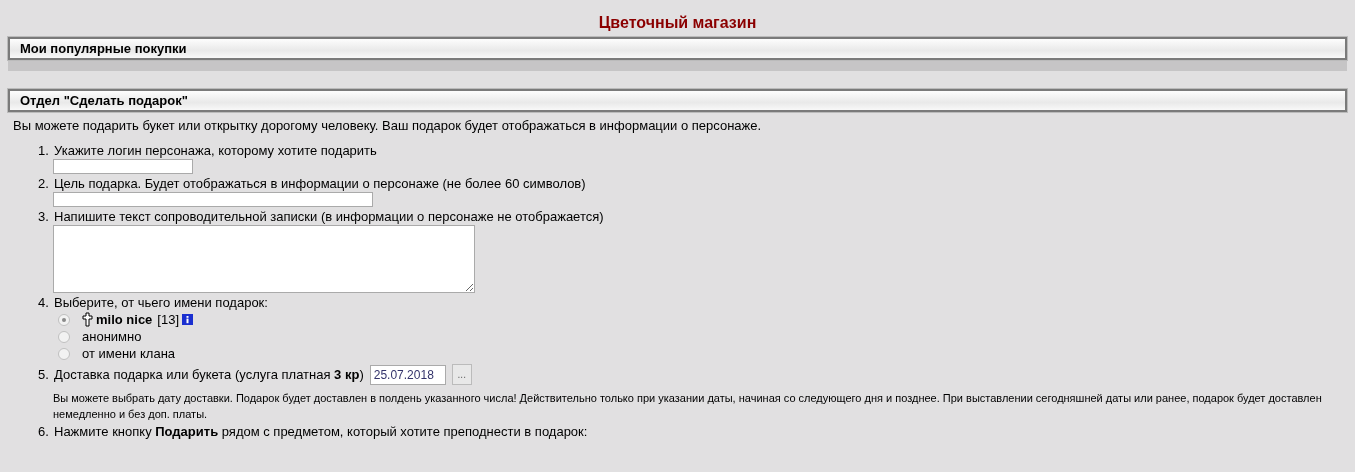 The width and height of the screenshot is (1355, 472). What do you see at coordinates (161, 303) in the screenshot?
I see `step-label: Выберите, от чьего имени подарок:` at bounding box center [161, 303].